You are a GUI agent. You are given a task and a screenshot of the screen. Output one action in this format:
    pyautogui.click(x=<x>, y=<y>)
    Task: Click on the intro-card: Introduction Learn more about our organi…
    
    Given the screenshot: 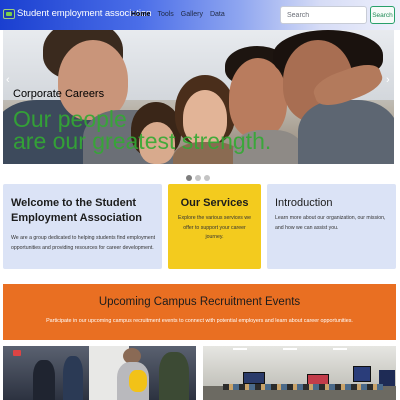 What is the action you would take?
    pyautogui.click(x=331, y=226)
    